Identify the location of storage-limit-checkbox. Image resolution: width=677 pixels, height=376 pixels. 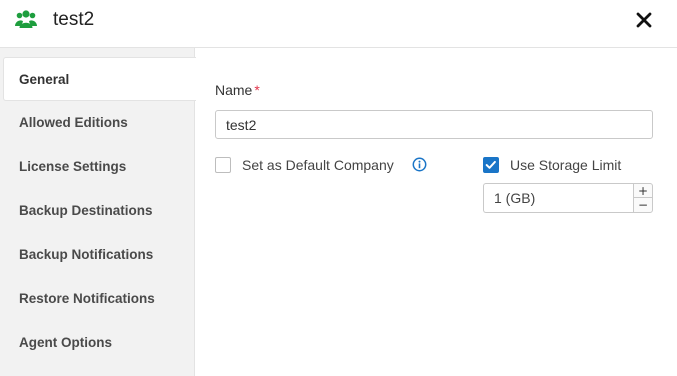
(491, 165).